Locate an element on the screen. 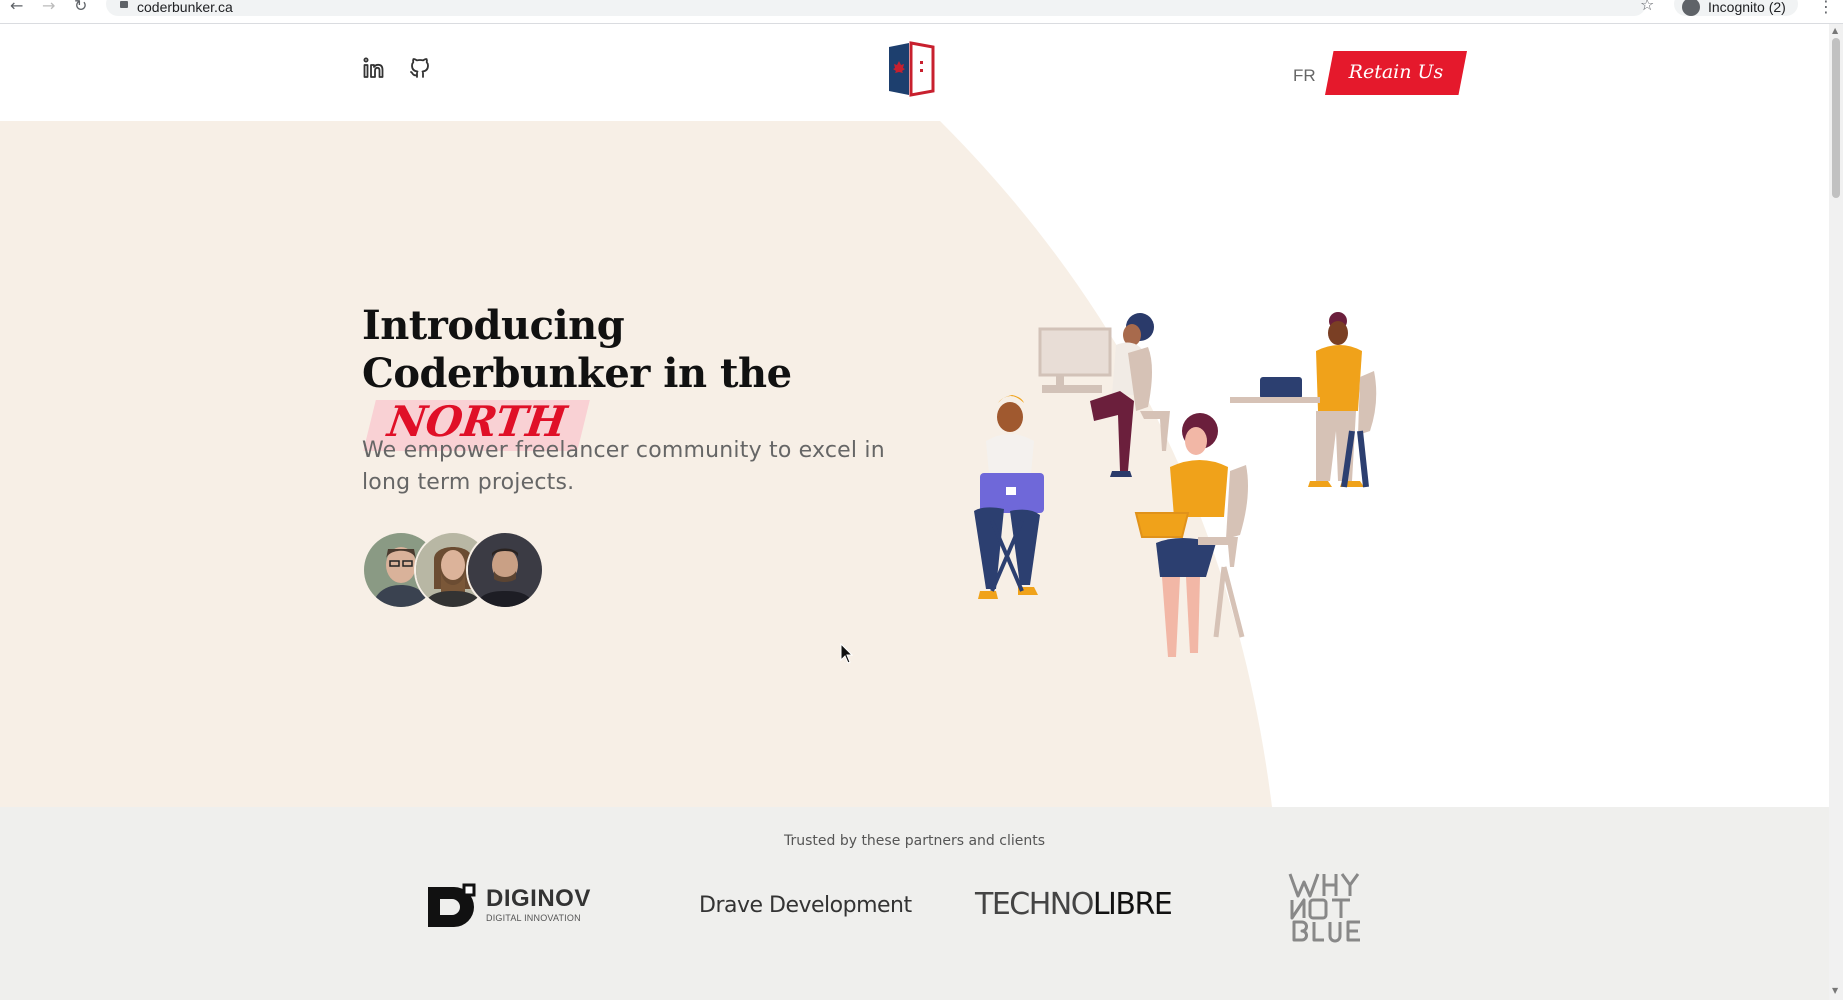 This screenshot has height=1000, width=1843. forward-icon: → is located at coordinates (48, 7).